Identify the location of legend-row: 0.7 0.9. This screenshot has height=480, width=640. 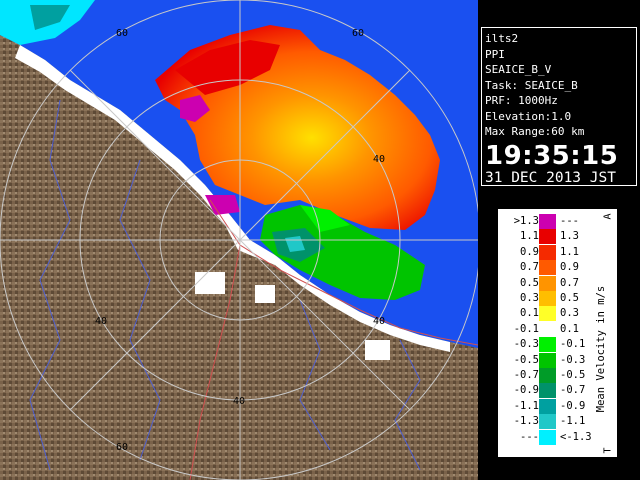
(548, 268).